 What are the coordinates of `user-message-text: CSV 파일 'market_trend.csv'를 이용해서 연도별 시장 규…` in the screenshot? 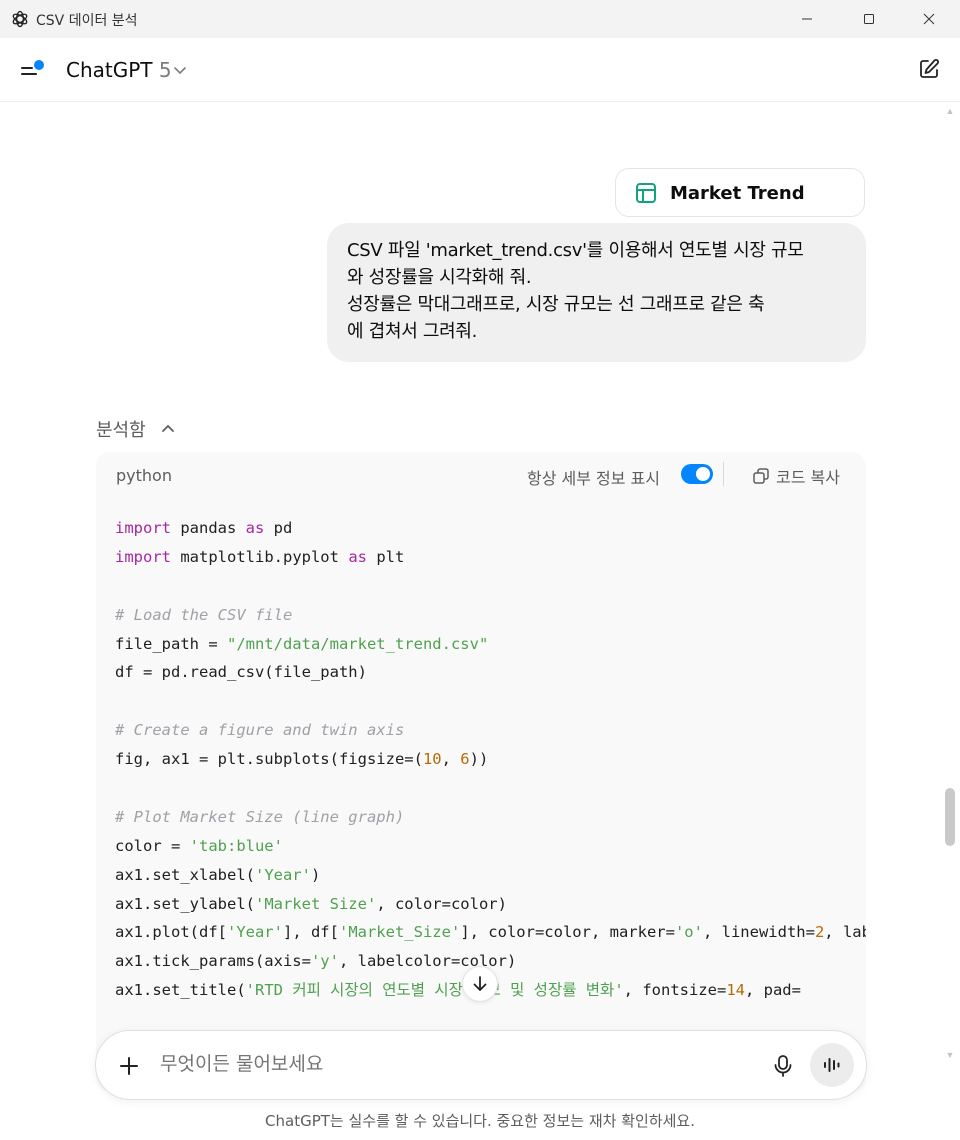 It's located at (575, 291).